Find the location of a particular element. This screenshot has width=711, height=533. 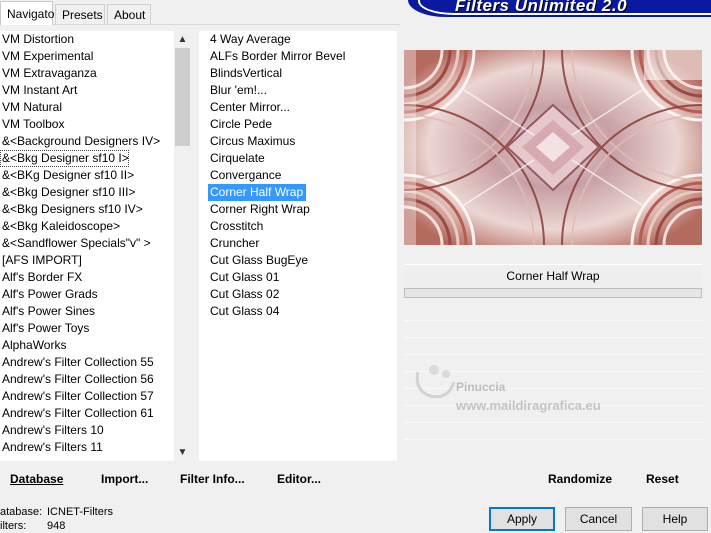

category-item: Andrew's Filters 11 is located at coordinates (51, 447).